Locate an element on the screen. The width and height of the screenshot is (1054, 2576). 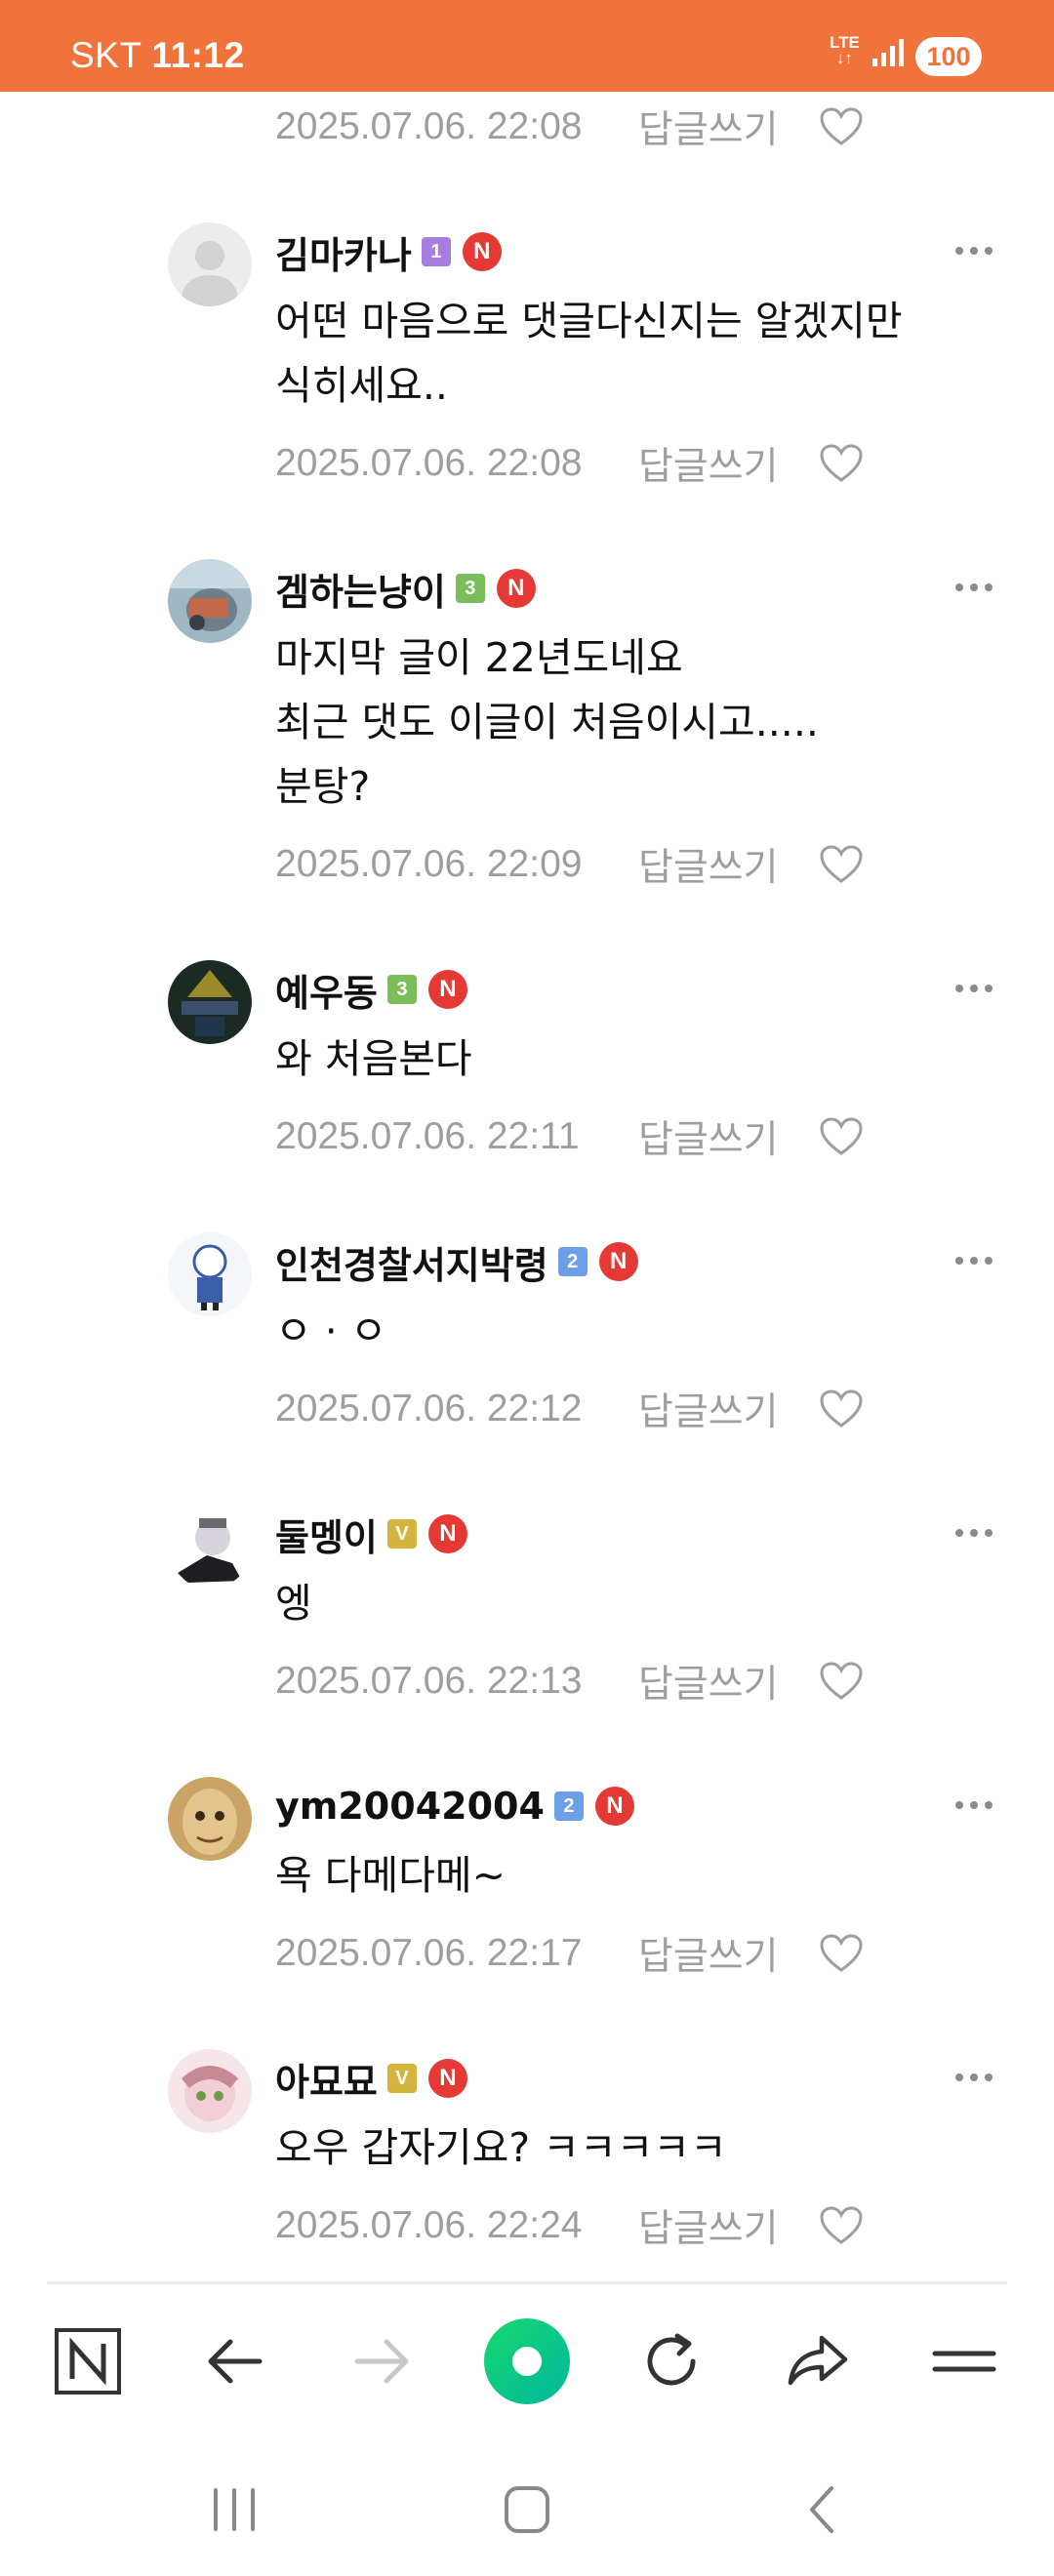
forward-arrow-icon is located at coordinates (381, 2361).